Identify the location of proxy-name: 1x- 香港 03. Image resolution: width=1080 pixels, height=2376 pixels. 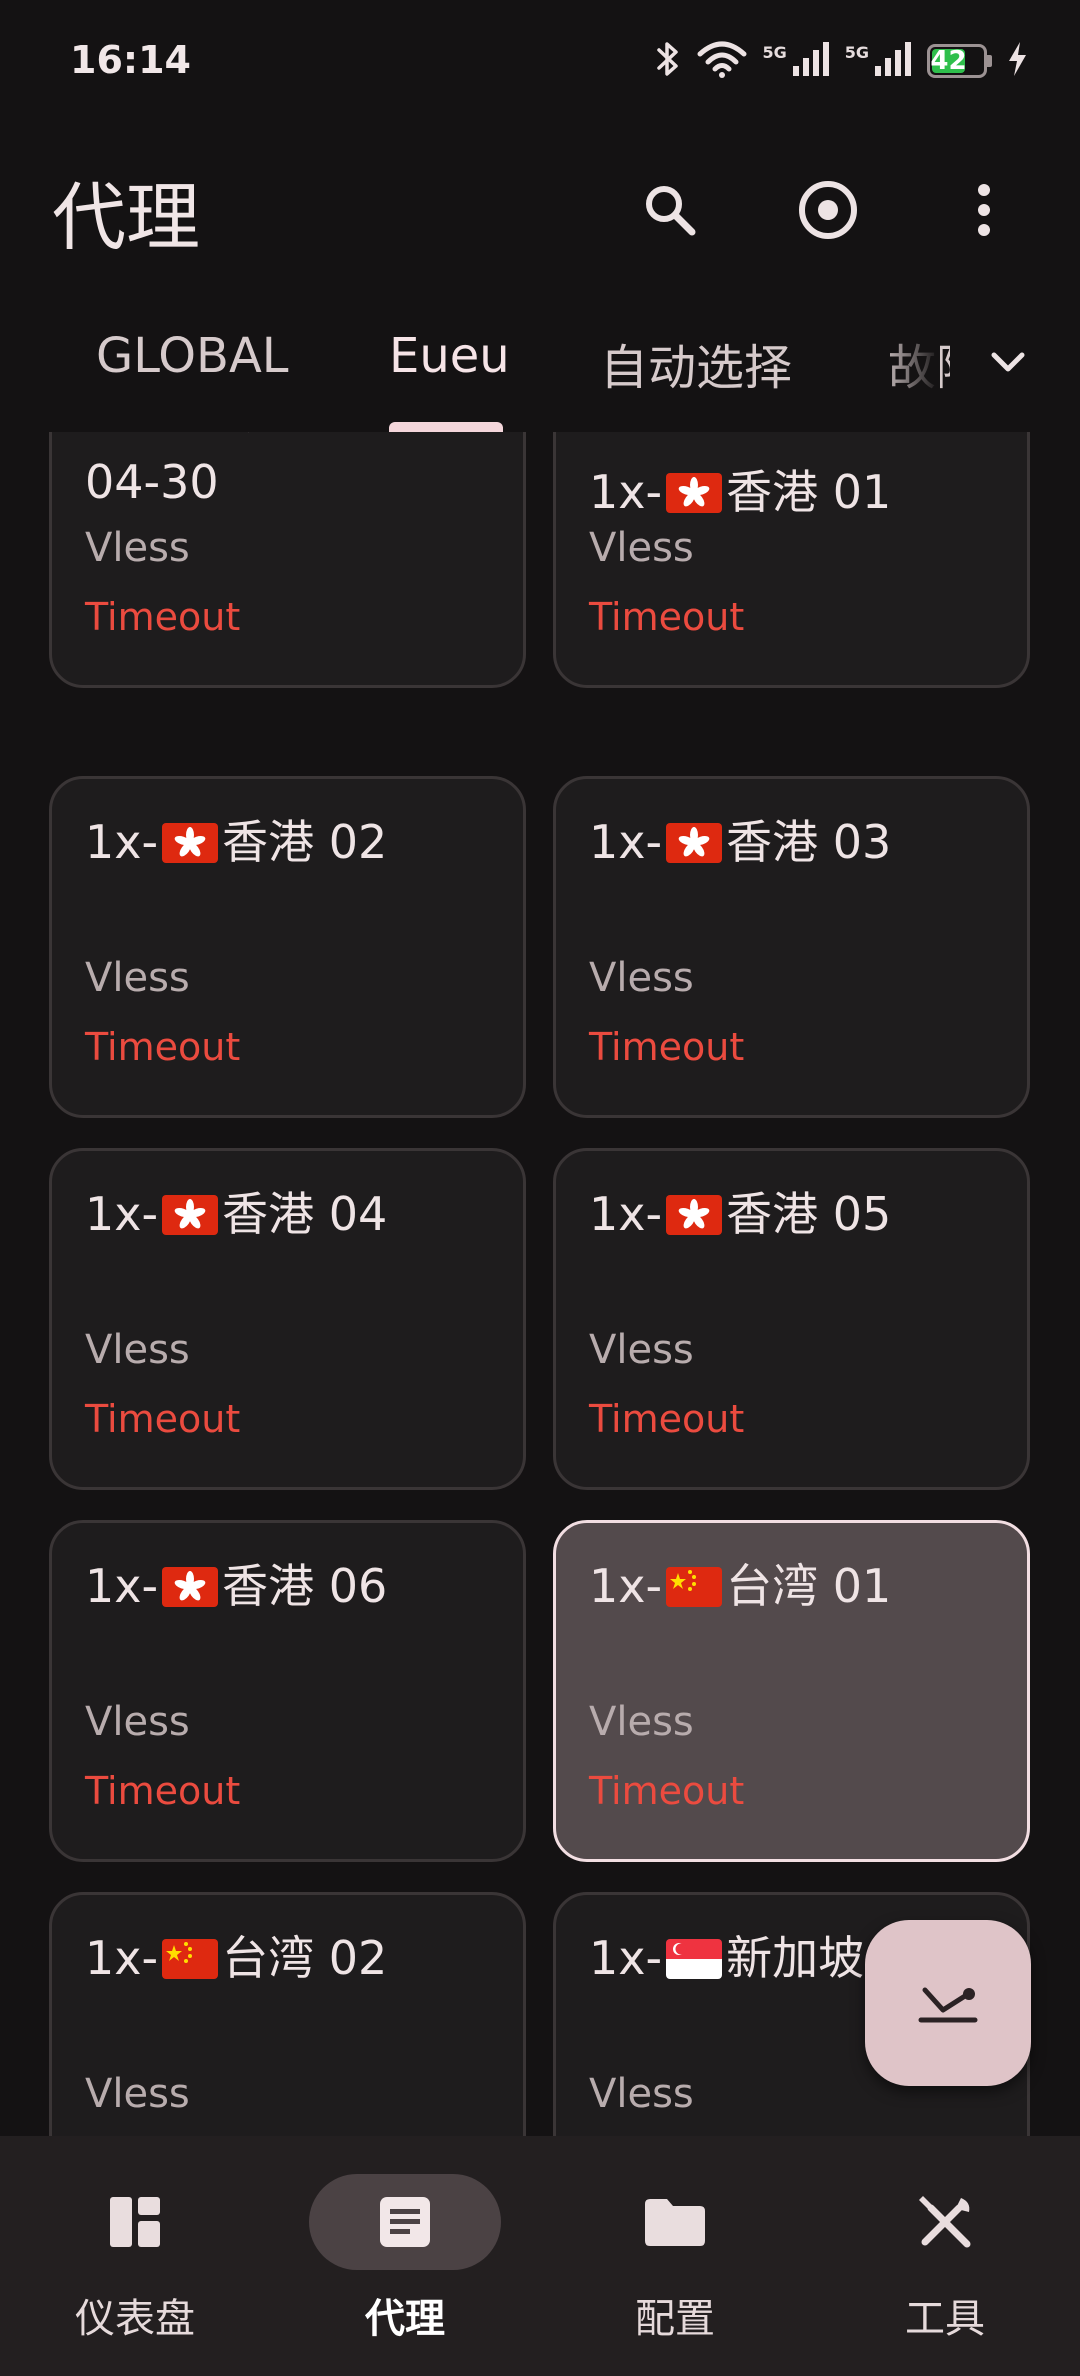
(740, 842).